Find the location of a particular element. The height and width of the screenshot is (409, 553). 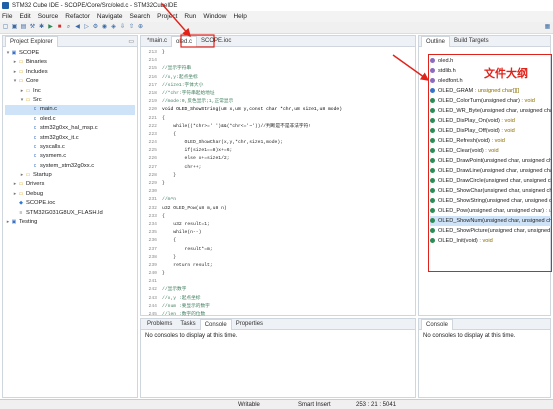

status-insert-mode: Smart Insert is located at coordinates (314, 404).